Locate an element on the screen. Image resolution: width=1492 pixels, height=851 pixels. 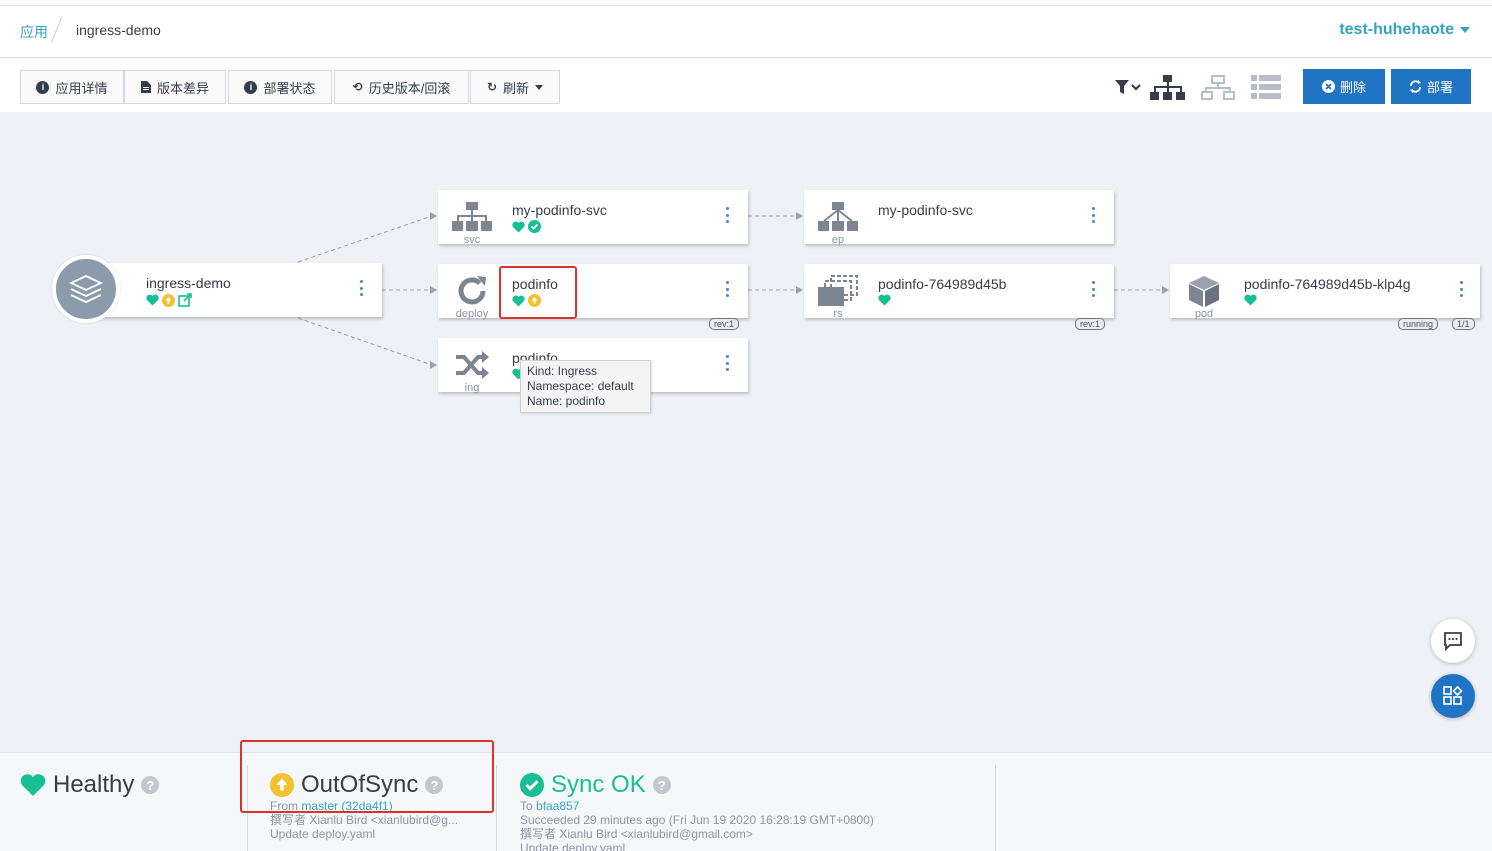
apps-button is located at coordinates (1453, 696).